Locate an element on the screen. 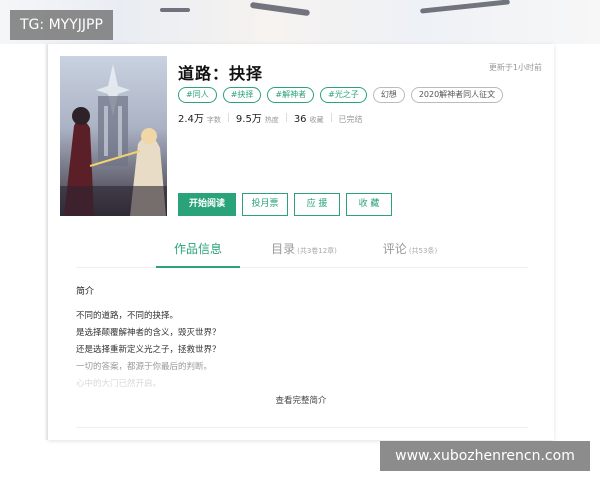 The height and width of the screenshot is (480, 600). cover-artwork is located at coordinates (113, 136).